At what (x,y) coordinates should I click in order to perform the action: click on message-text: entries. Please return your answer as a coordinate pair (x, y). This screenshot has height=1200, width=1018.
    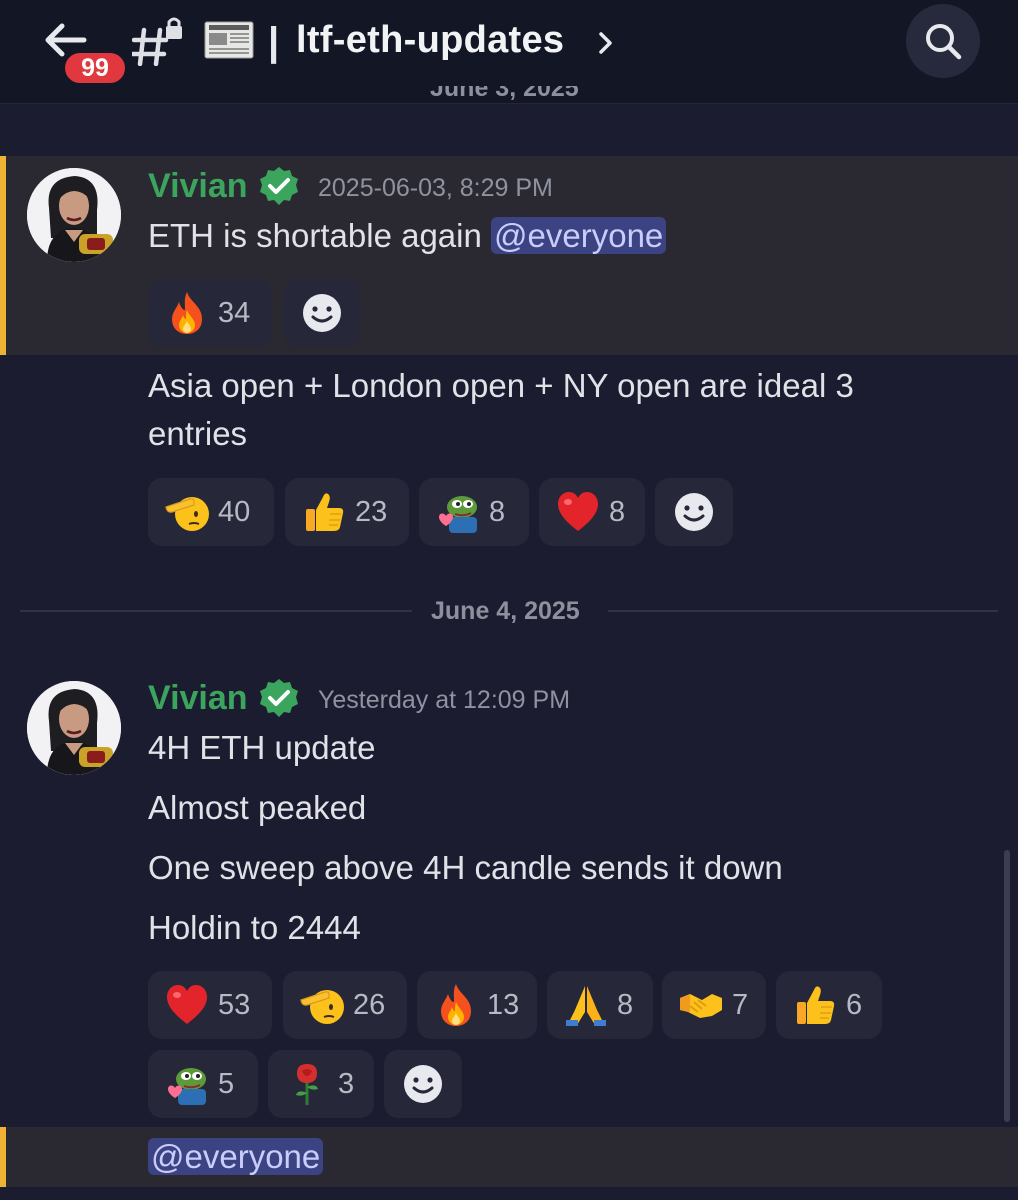
    Looking at the image, I should click on (198, 433).